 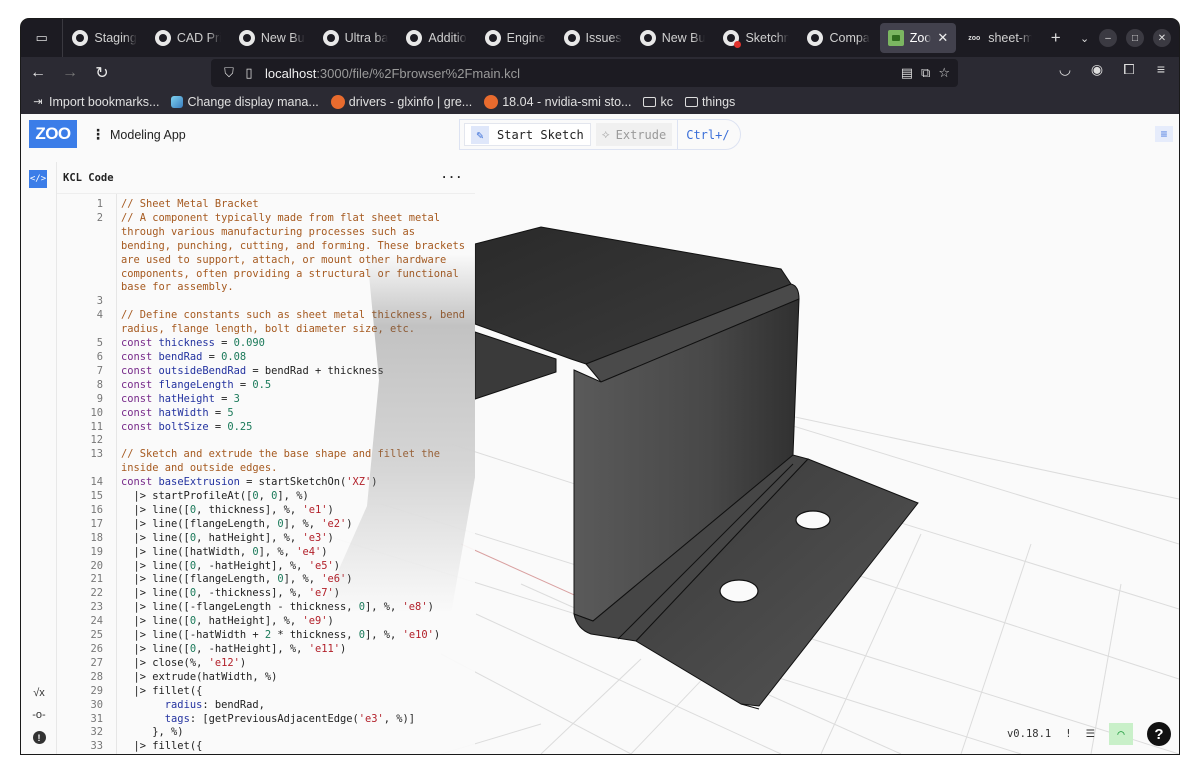 What do you see at coordinates (266, 358) in the screenshot?
I see `code-line: 6 const bendRad = 0.08` at bounding box center [266, 358].